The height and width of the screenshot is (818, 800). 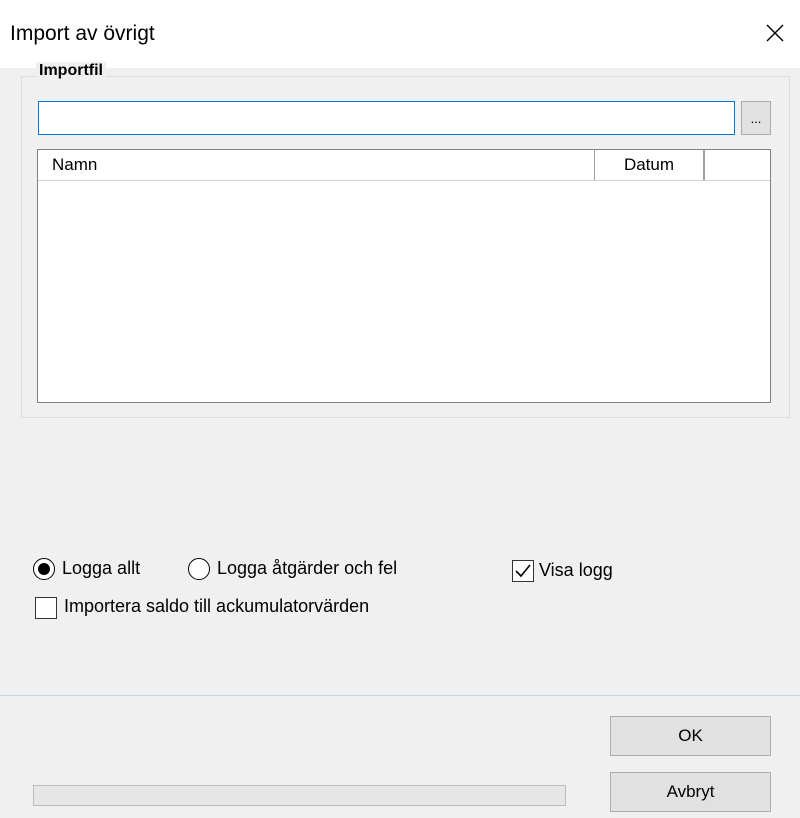 What do you see at coordinates (690, 792) in the screenshot?
I see `cancel-button: Avbryt` at bounding box center [690, 792].